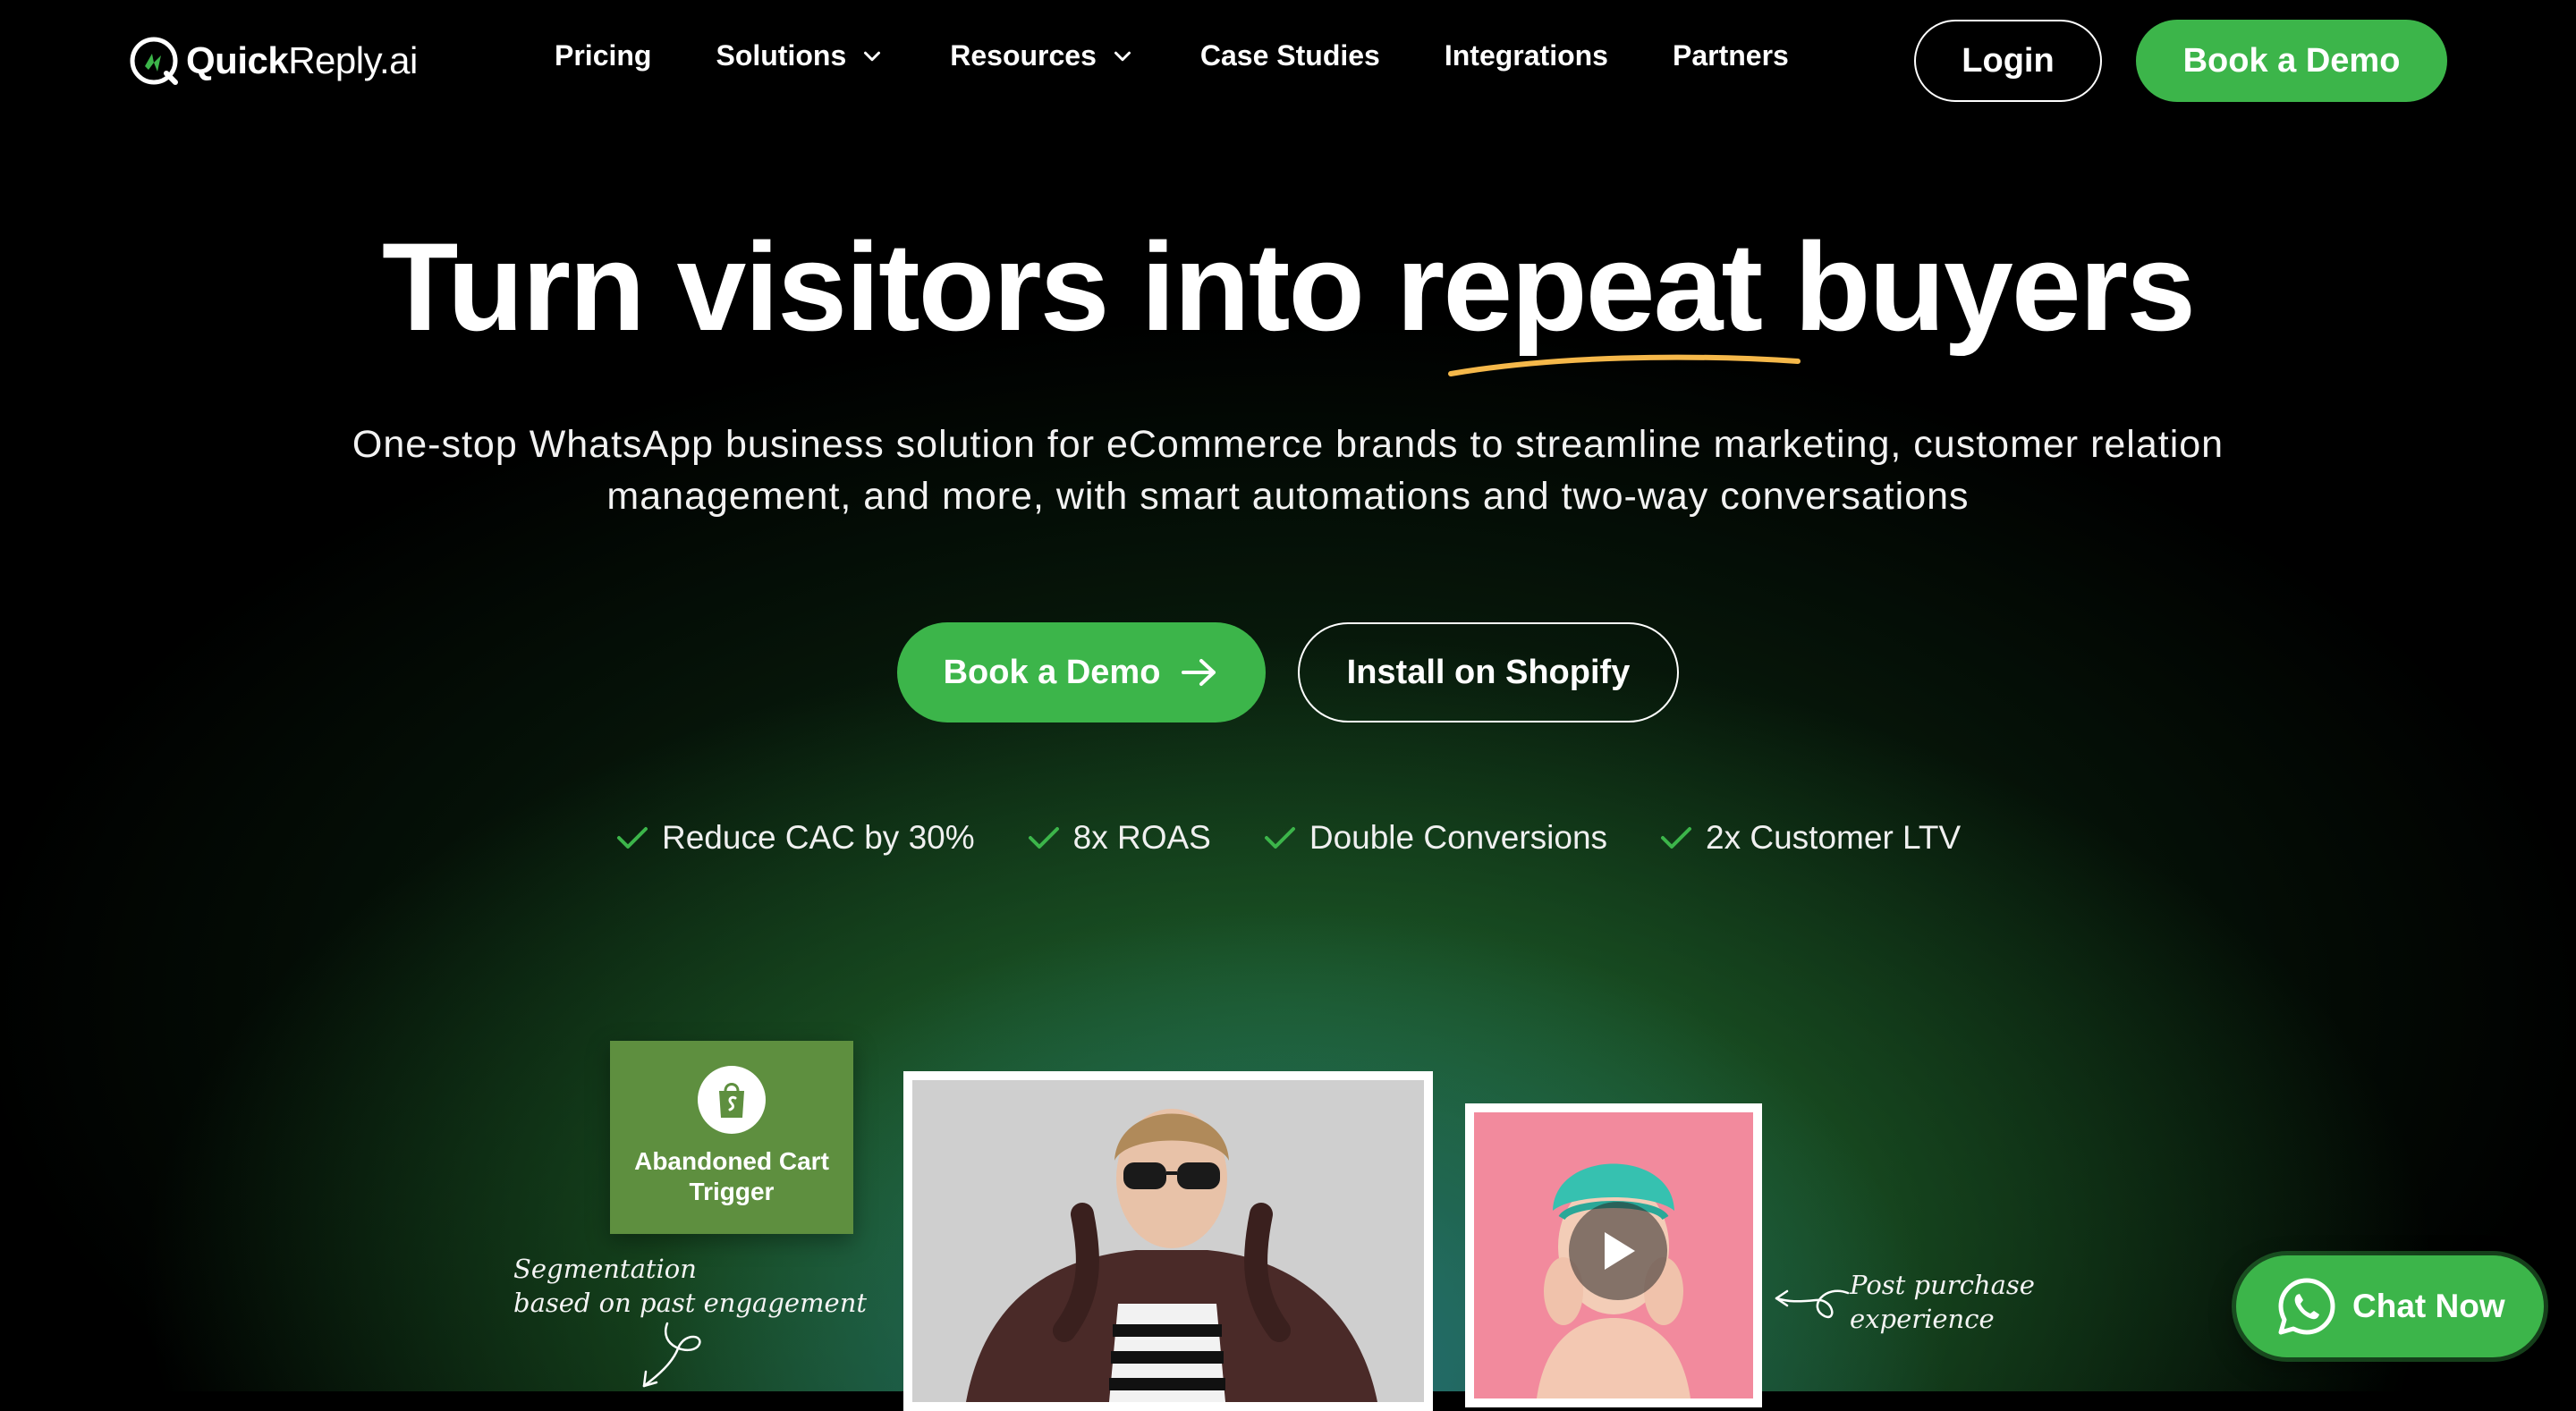  Describe the element at coordinates (2428, 1306) in the screenshot. I see `chat-now-label: Chat Now` at that location.